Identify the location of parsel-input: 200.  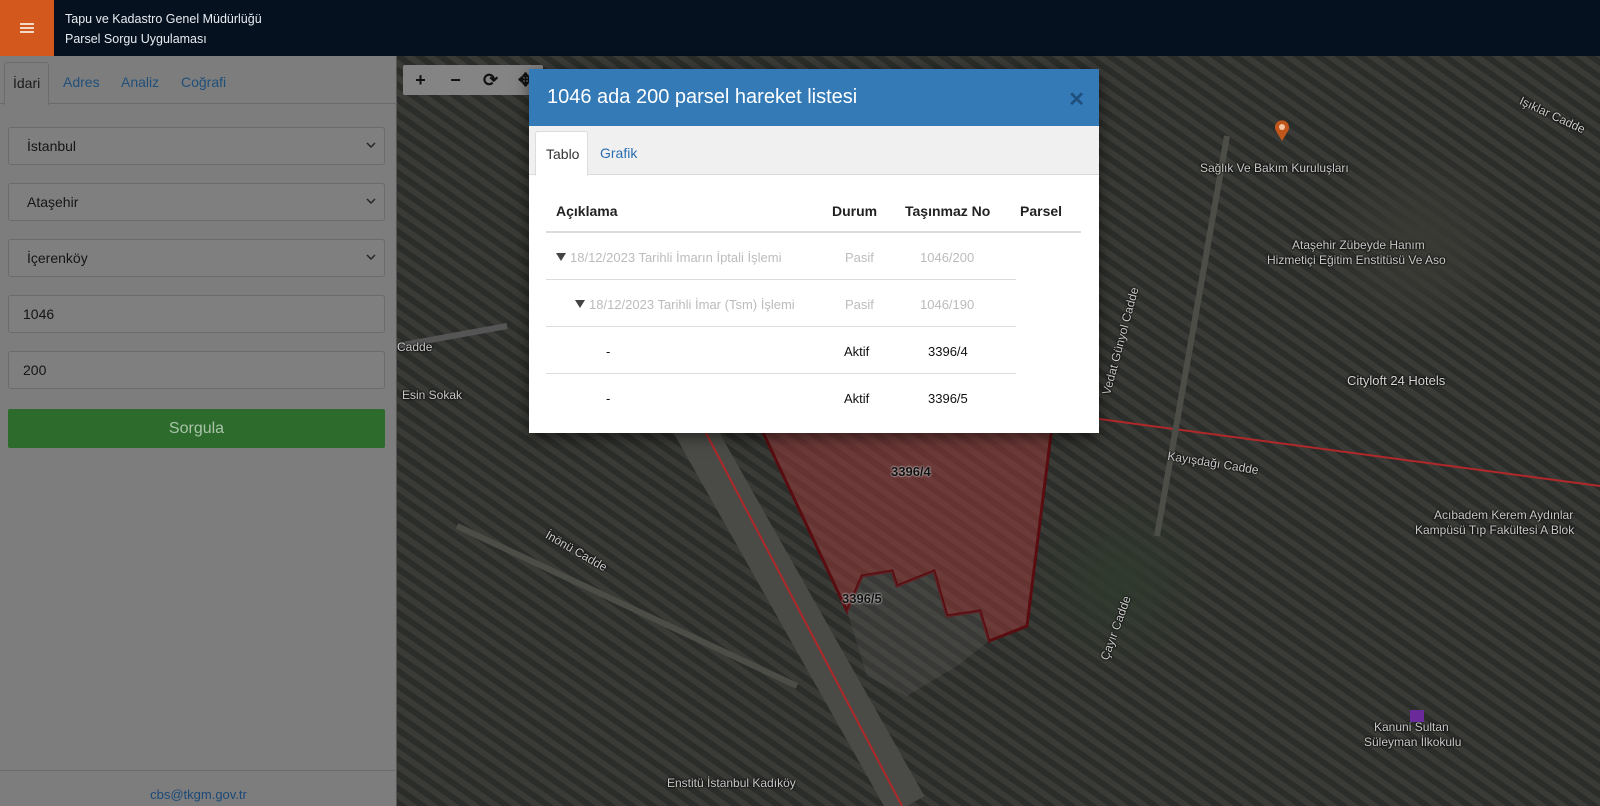
(196, 370).